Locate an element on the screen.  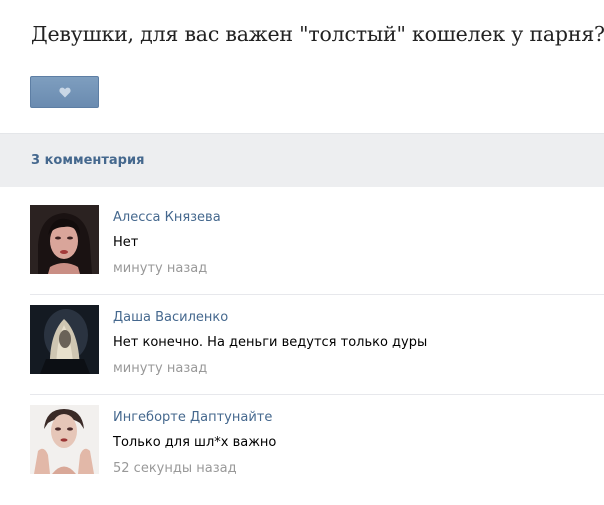
like-button is located at coordinates (64, 92).